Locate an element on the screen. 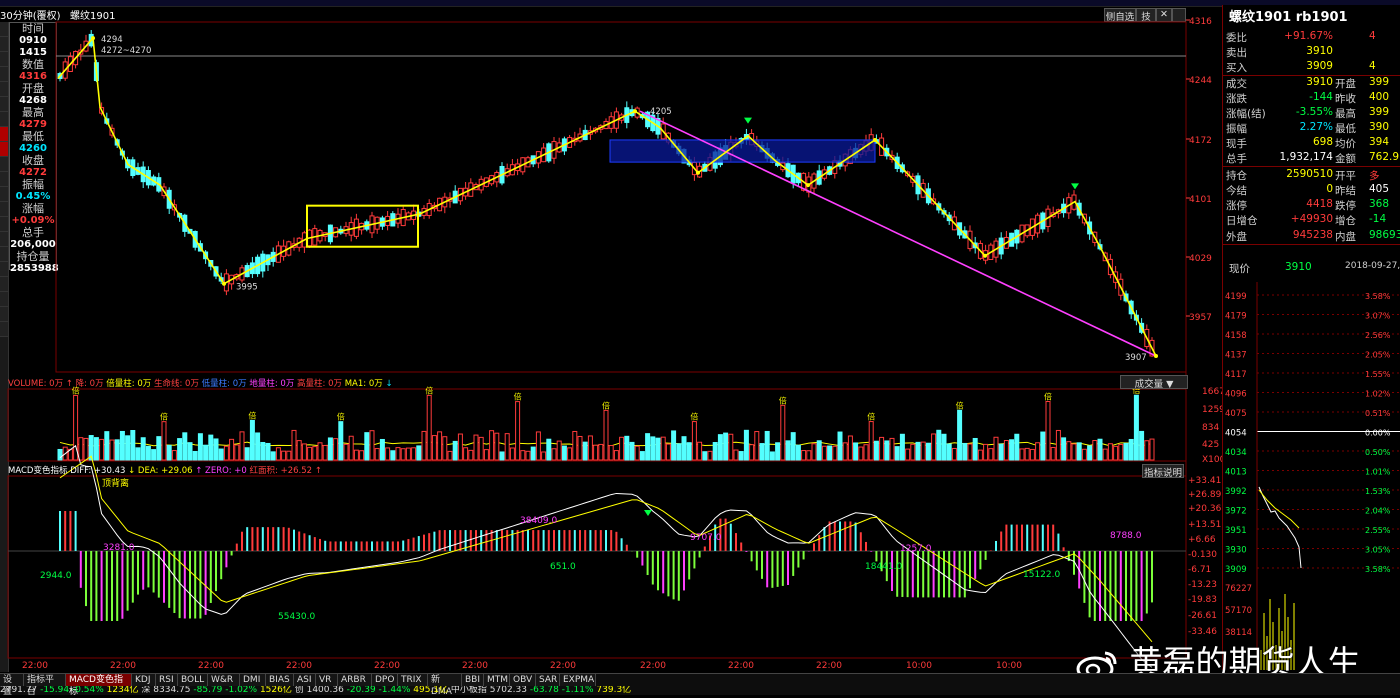 This screenshot has width=1400, height=698. indicator-tab: DPO is located at coordinates (385, 680).